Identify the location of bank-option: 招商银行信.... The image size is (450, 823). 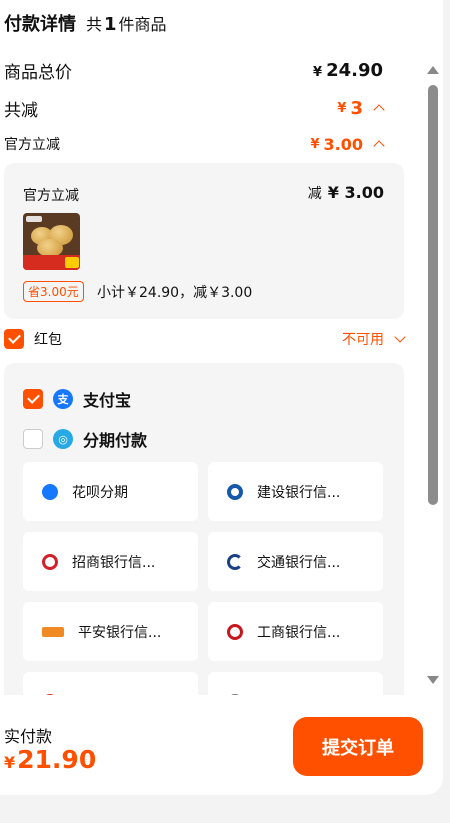
(110, 561).